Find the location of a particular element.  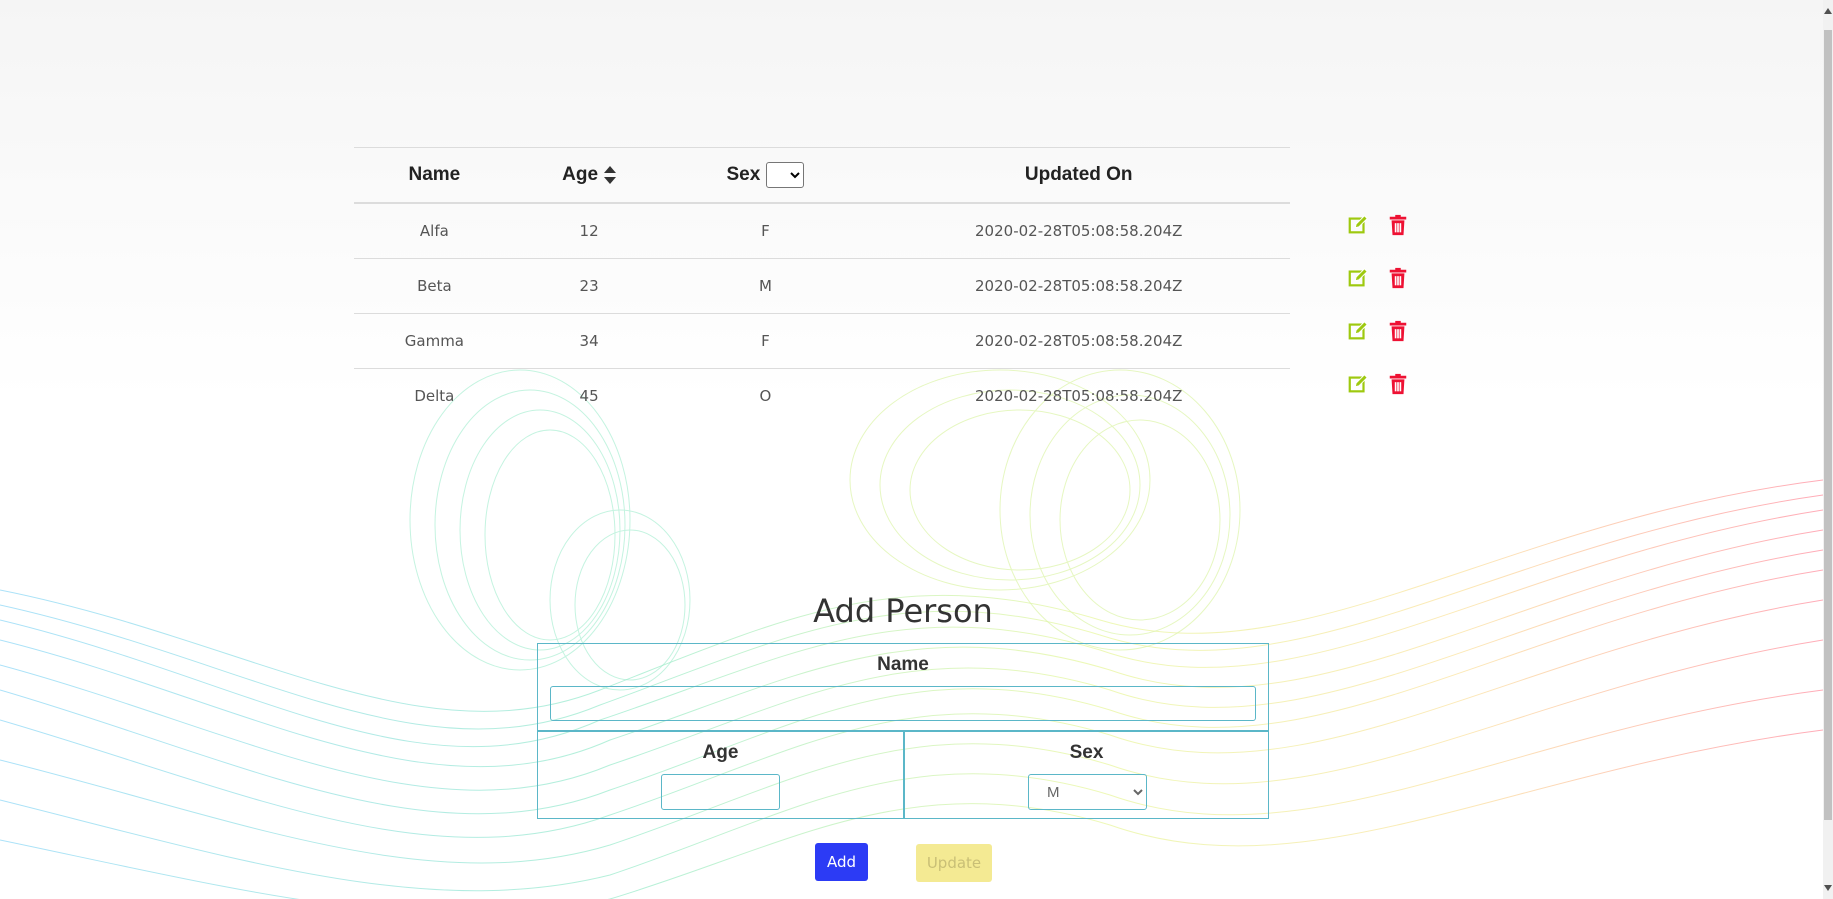

cell-sex: O is located at coordinates (765, 396).